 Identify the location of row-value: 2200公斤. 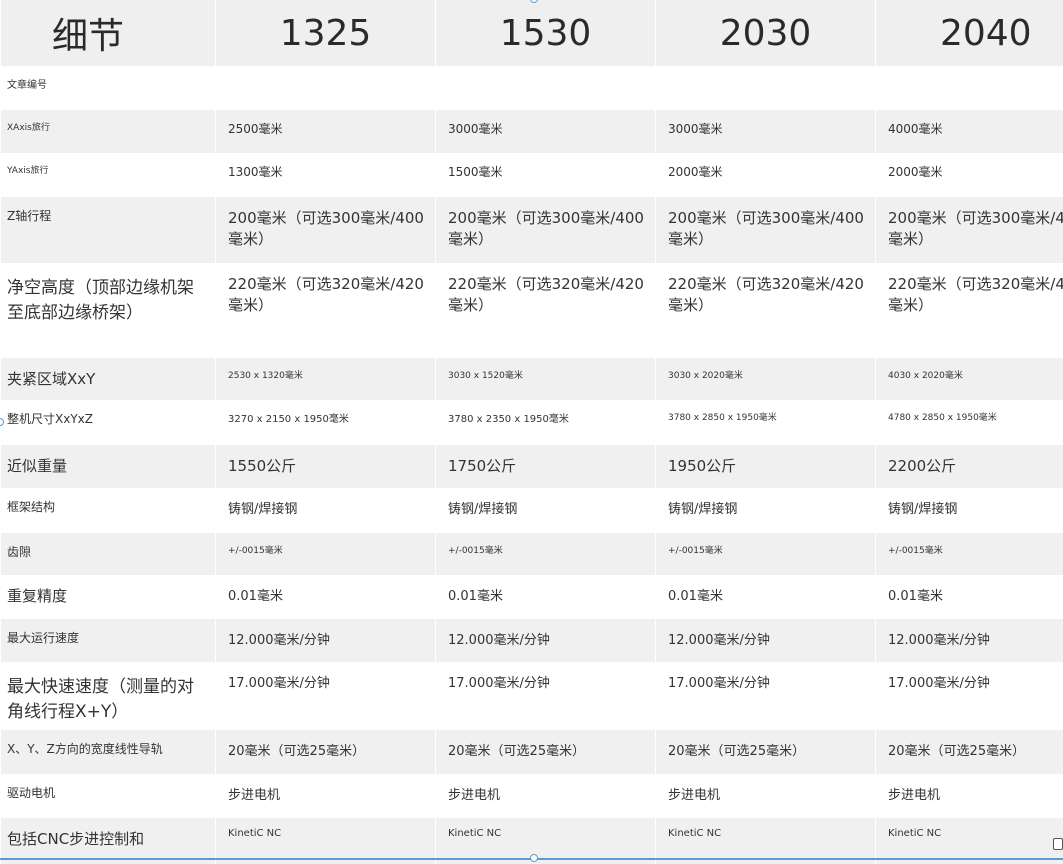
(969, 466).